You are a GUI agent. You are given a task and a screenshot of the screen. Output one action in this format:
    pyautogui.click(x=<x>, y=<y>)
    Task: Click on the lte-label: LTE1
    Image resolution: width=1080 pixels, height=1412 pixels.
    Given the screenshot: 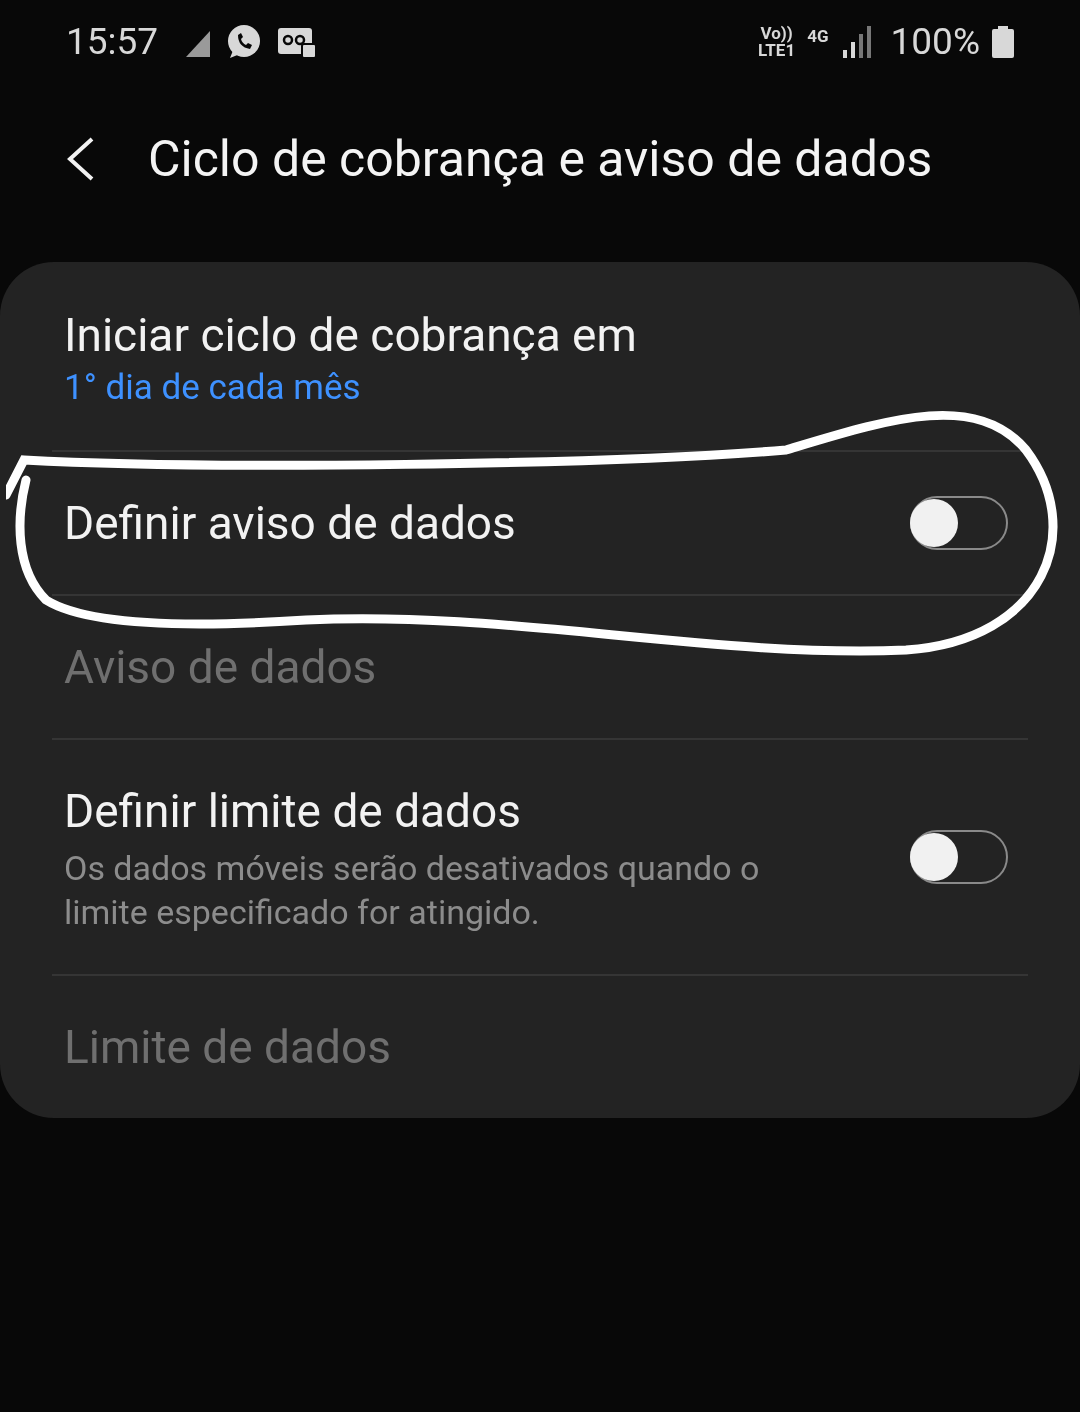 What is the action you would take?
    pyautogui.click(x=777, y=50)
    